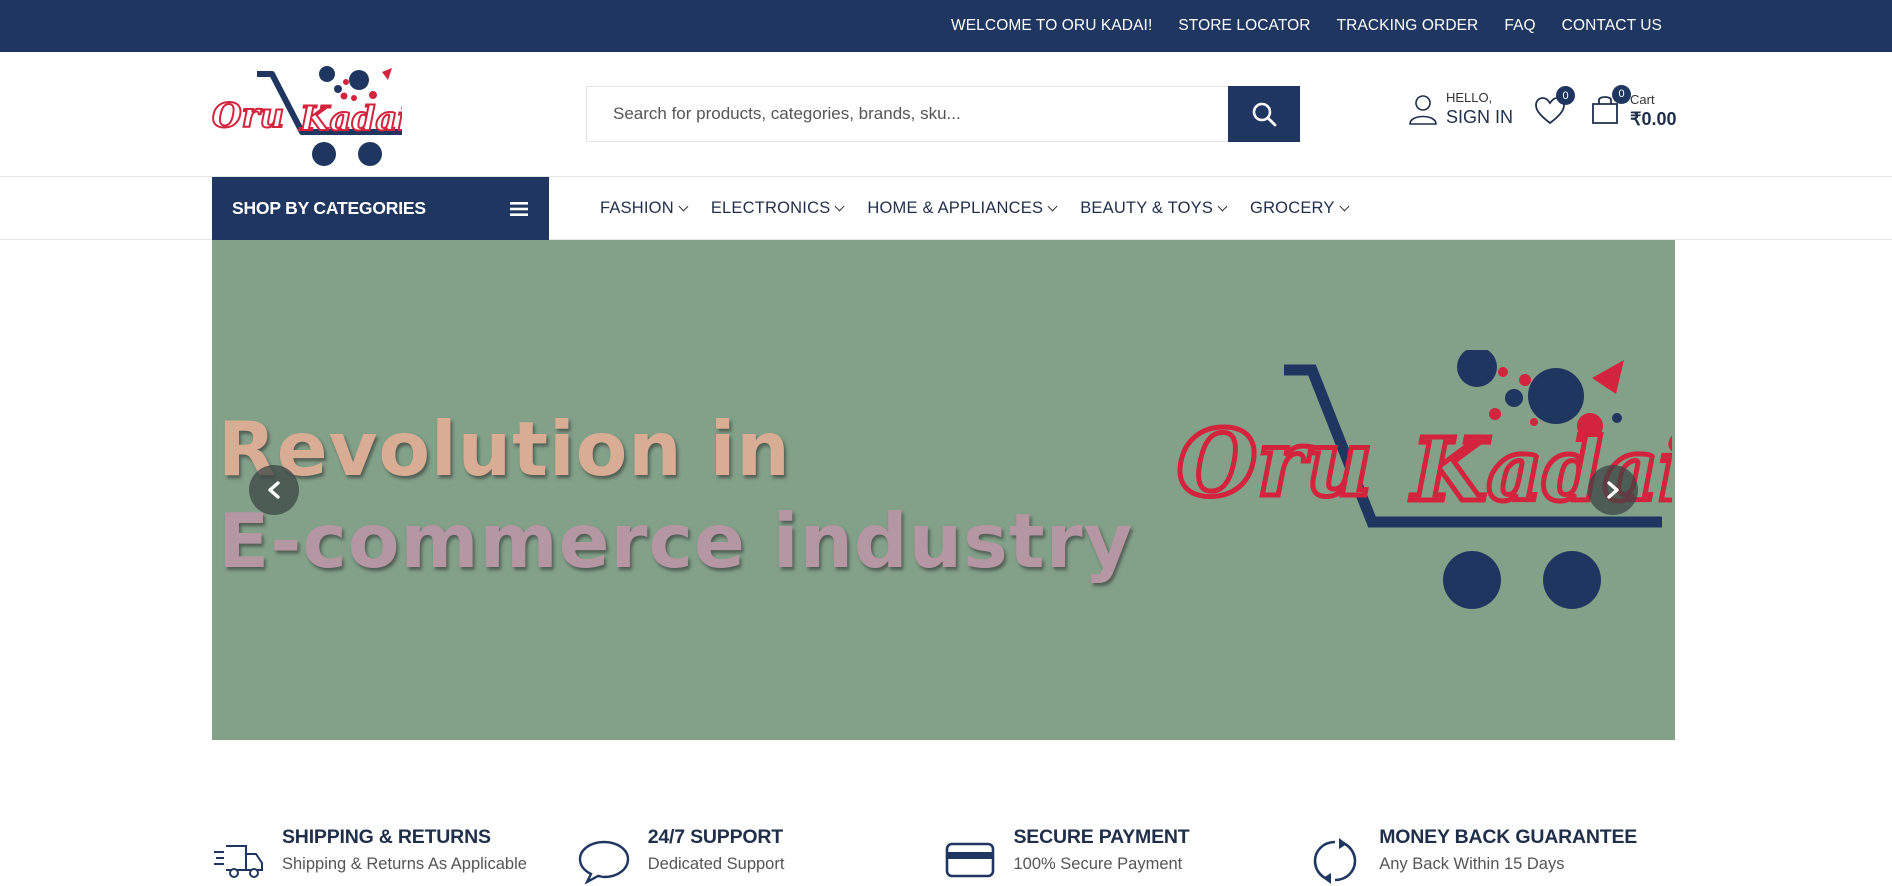  Describe the element at coordinates (329, 208) in the screenshot. I see `shop-by-categories-label: SHOP BY CATEGORIES` at that location.